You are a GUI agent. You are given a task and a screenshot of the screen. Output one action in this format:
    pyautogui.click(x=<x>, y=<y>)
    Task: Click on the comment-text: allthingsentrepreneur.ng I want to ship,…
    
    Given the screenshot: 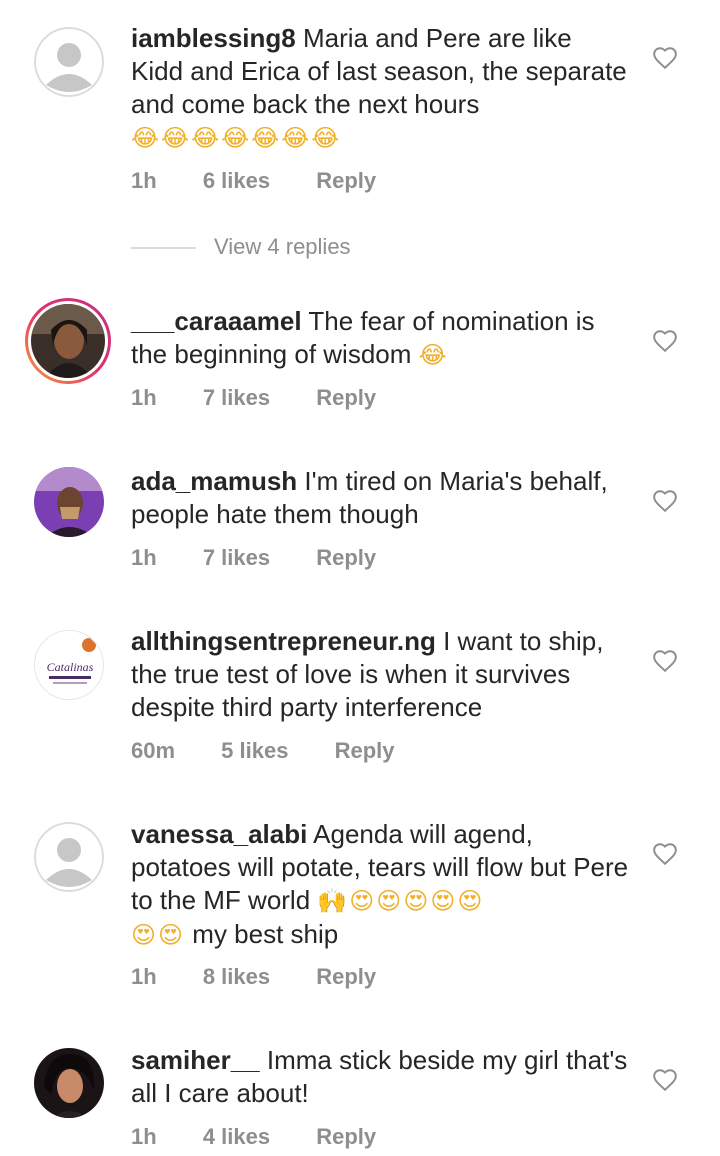 What is the action you would take?
    pyautogui.click(x=367, y=674)
    